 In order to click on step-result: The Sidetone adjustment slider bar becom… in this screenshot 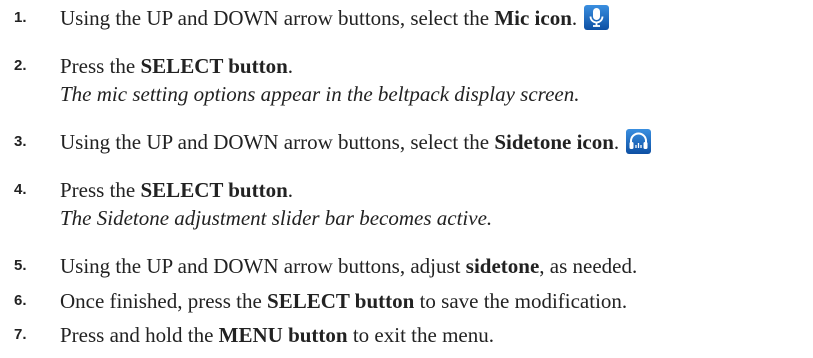, I will do `click(276, 218)`.